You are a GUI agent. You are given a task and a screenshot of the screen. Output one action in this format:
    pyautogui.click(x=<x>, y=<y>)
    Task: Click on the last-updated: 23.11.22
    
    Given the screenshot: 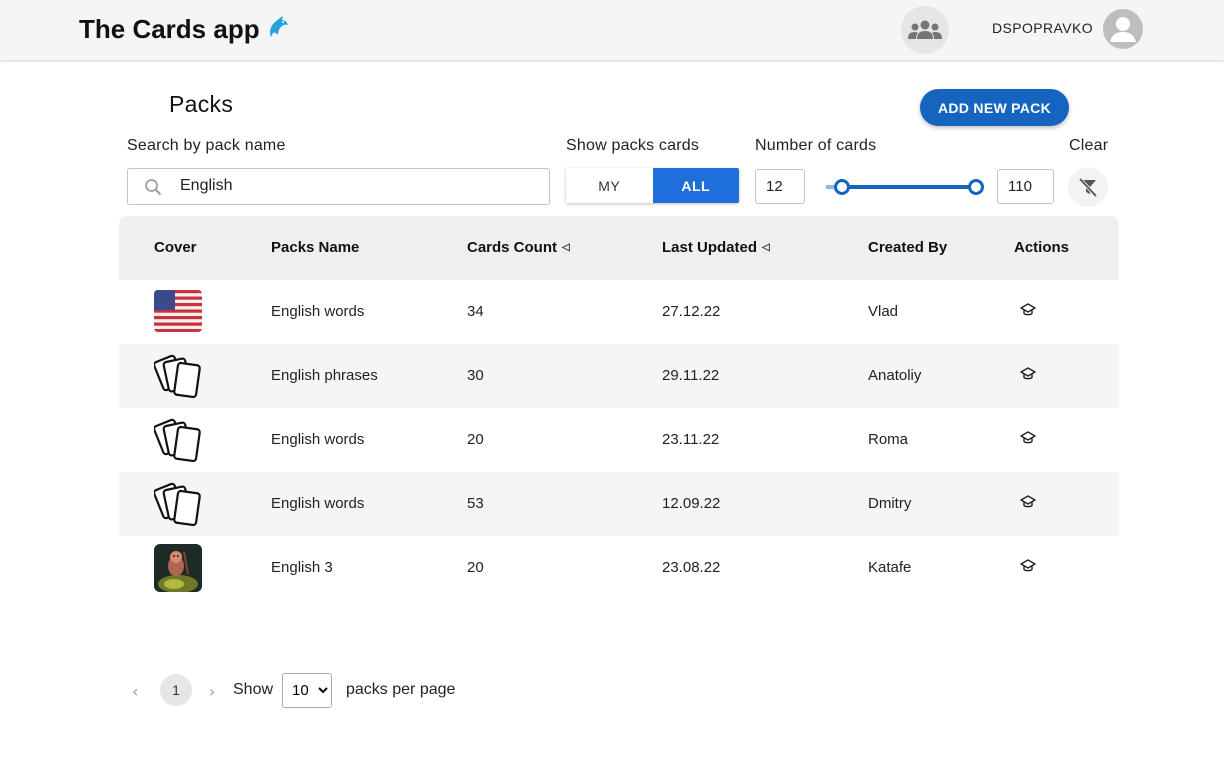 What is the action you would take?
    pyautogui.click(x=691, y=439)
    